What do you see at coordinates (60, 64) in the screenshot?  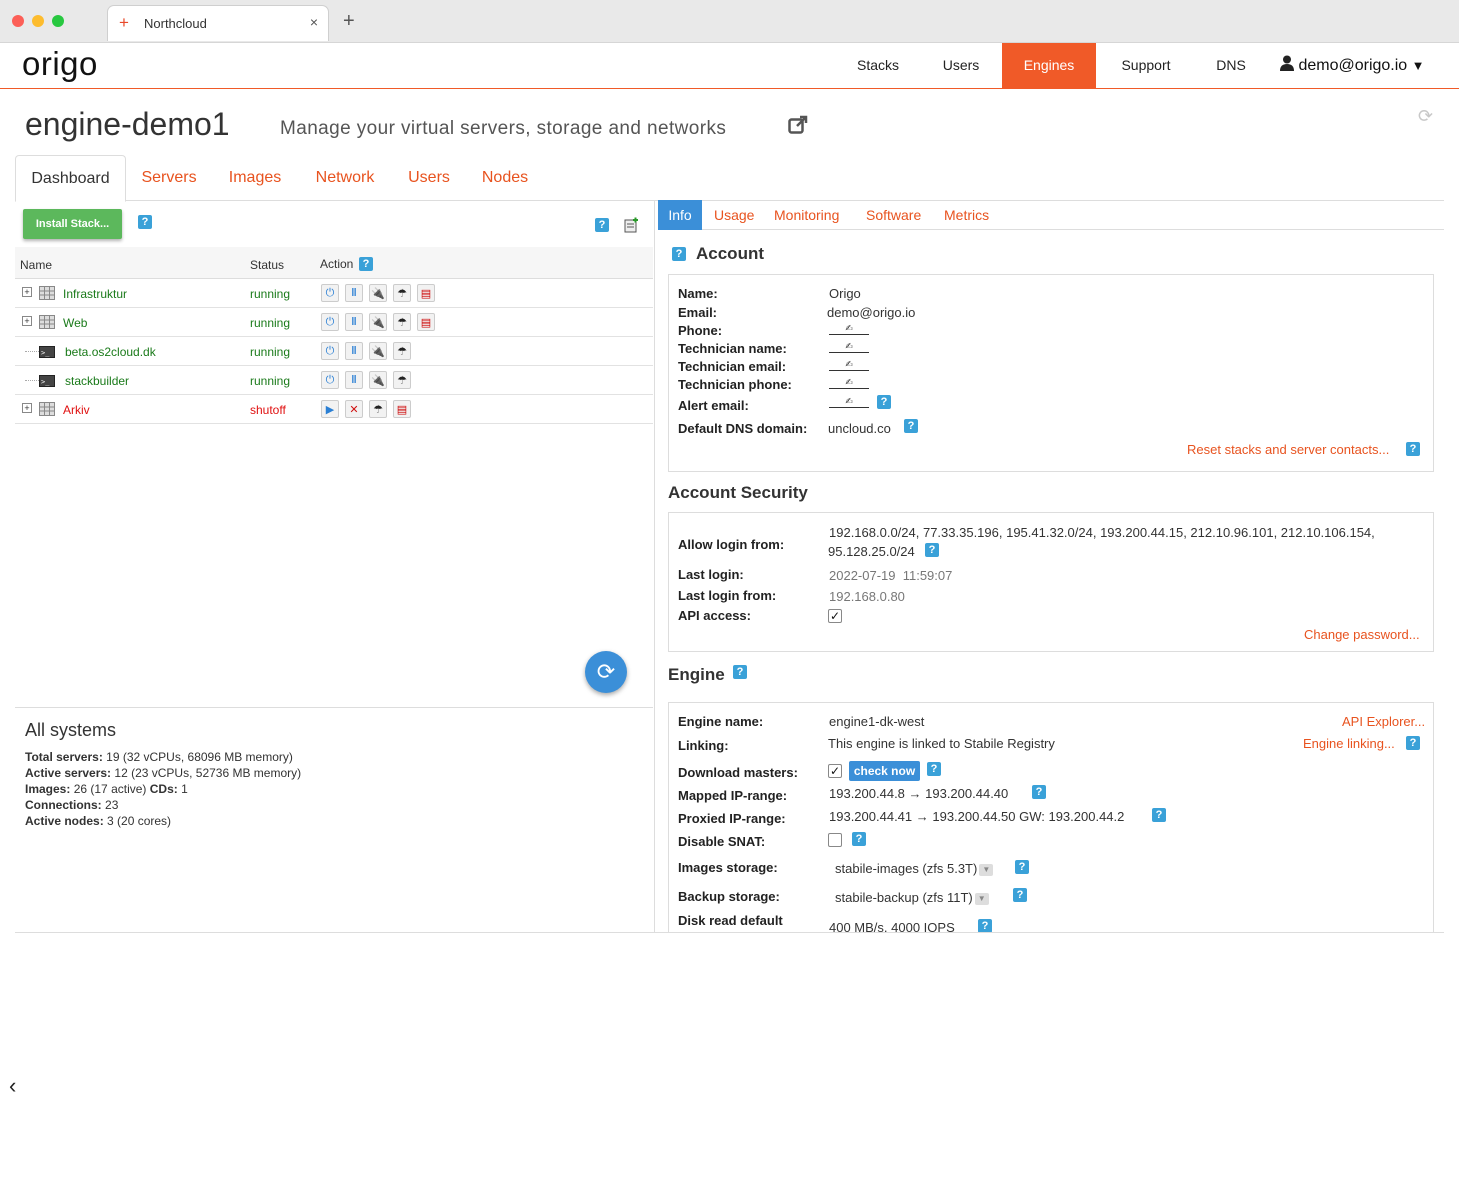 I see `origo-logo: origo` at bounding box center [60, 64].